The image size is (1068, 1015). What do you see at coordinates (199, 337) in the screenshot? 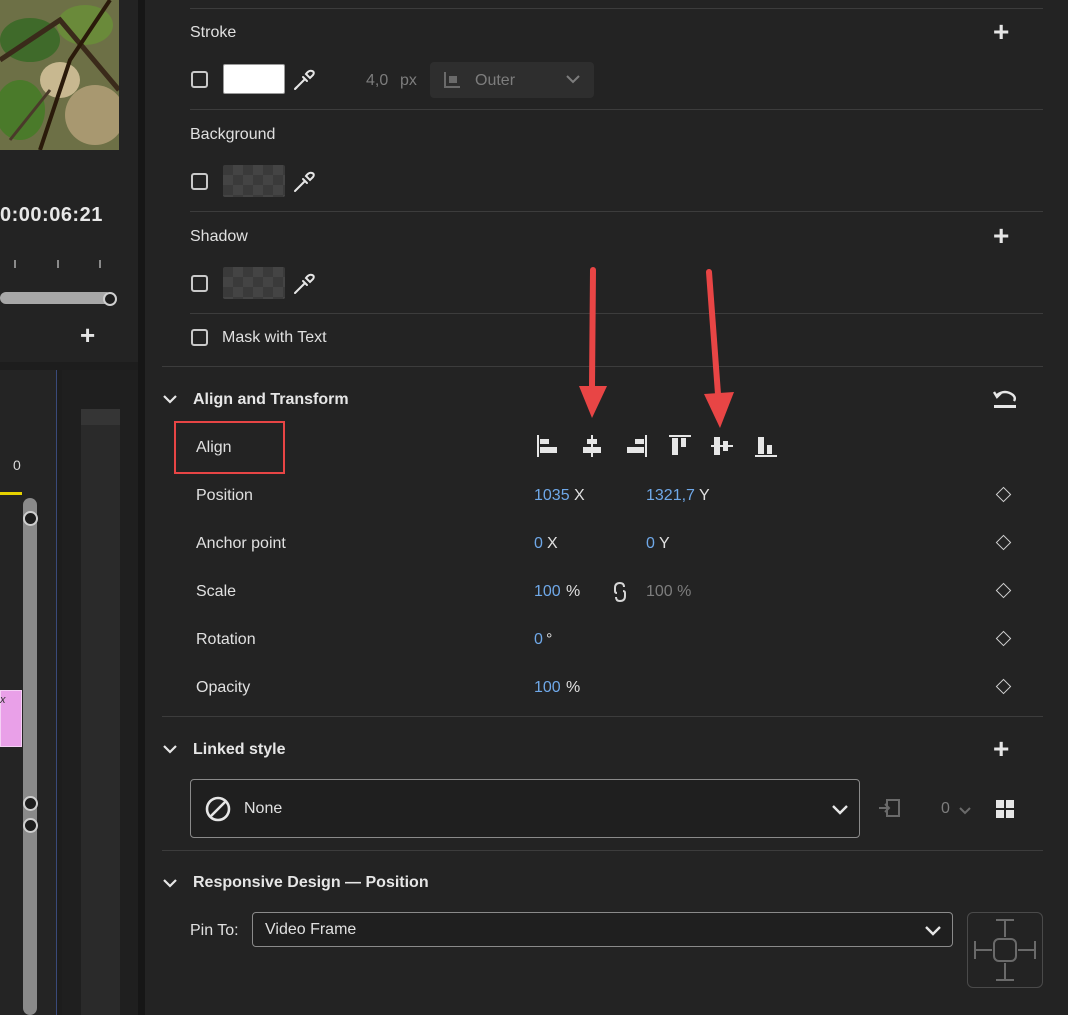
I see `mask-with-text-checkbox` at bounding box center [199, 337].